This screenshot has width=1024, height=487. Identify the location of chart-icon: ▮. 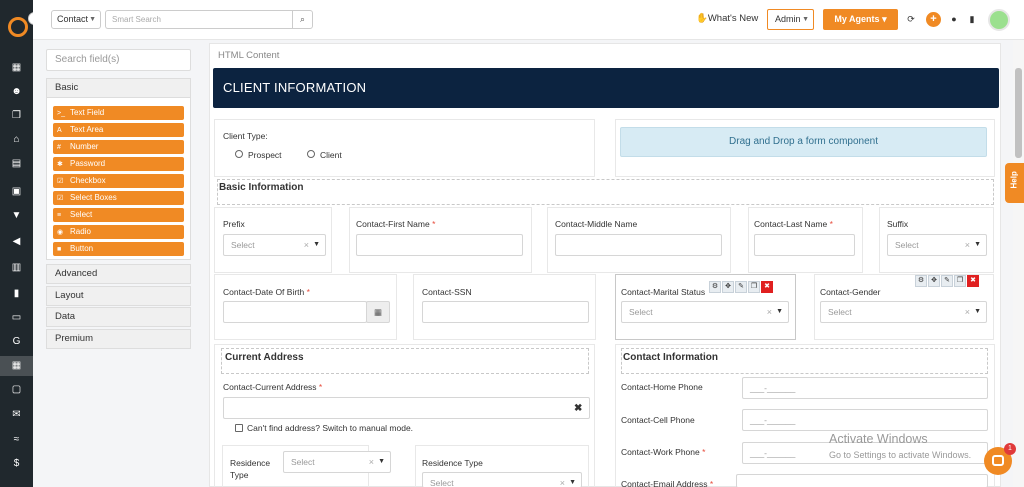
(16, 294).